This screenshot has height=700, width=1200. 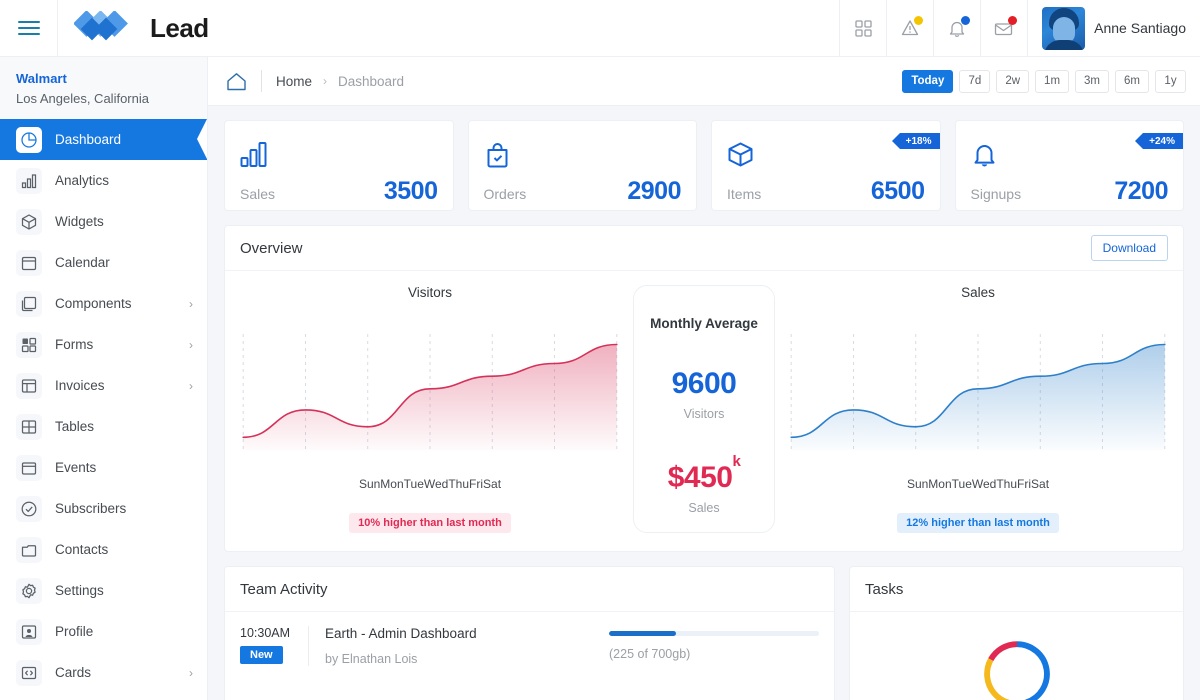 I want to click on team-activity-title: Team Activity, so click(x=284, y=589).